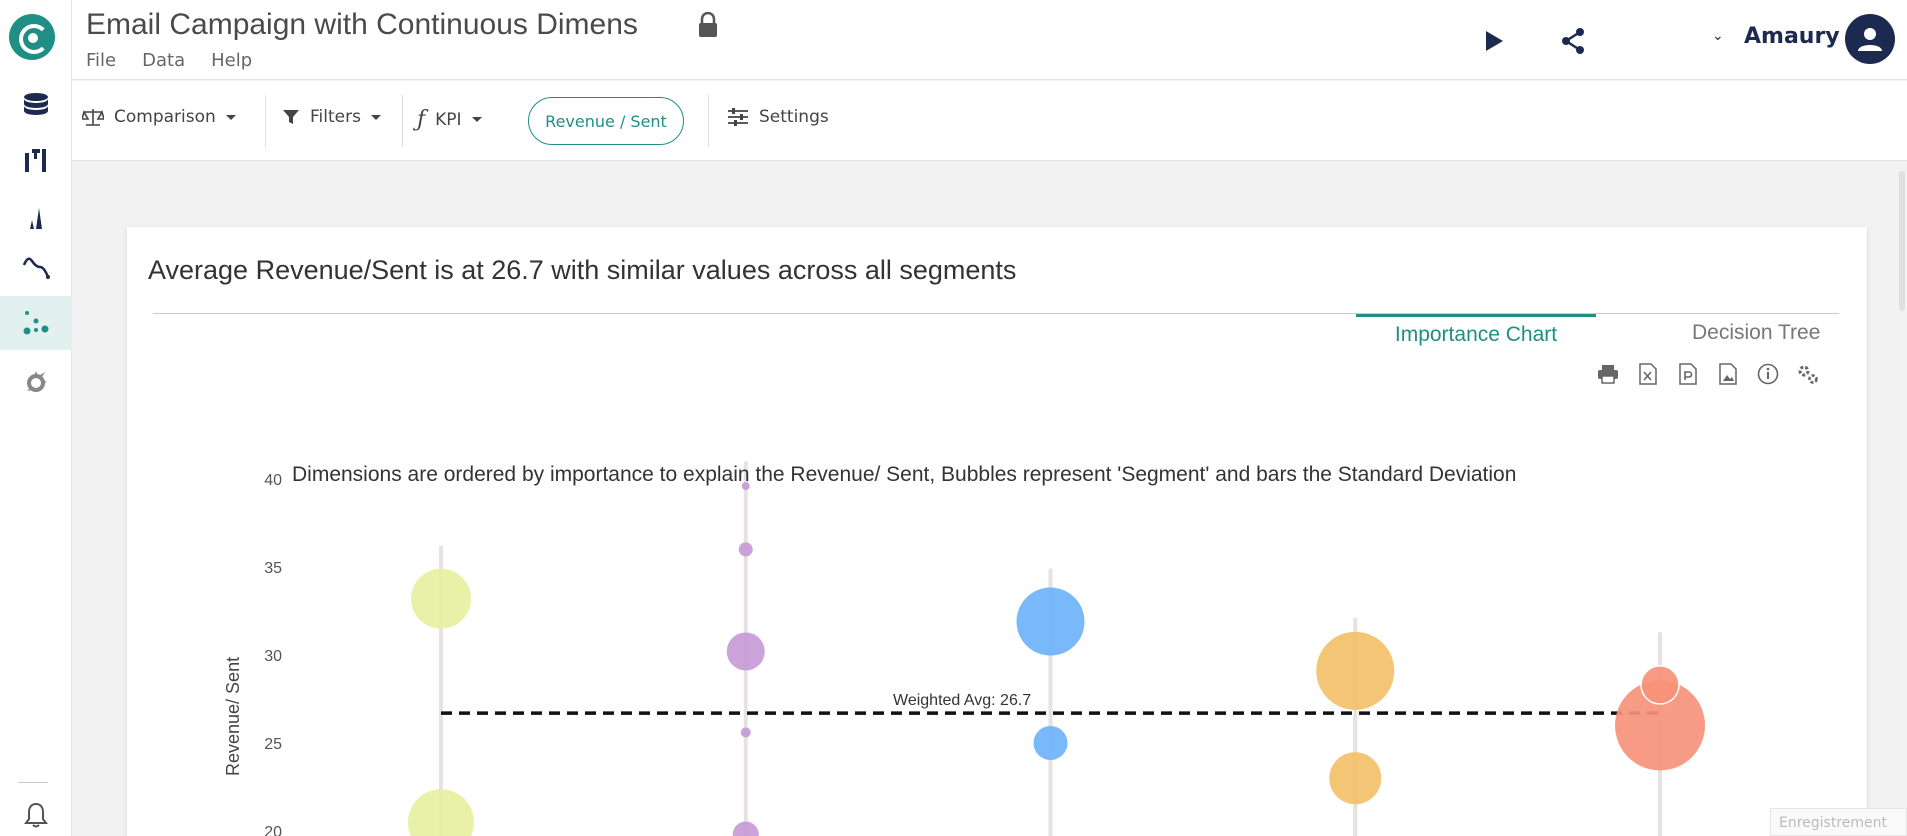 Image resolution: width=1907 pixels, height=836 pixels. What do you see at coordinates (273, 656) in the screenshot?
I see `y-tick-label: 30` at bounding box center [273, 656].